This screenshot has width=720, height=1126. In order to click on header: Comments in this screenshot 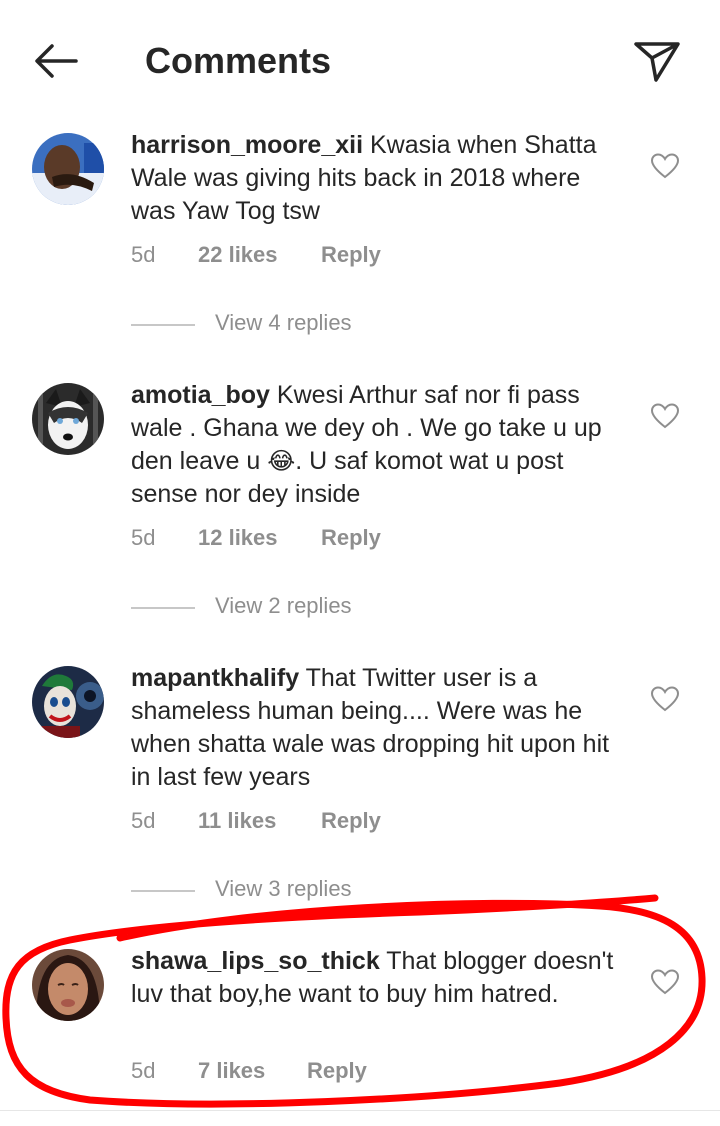, I will do `click(360, 60)`.